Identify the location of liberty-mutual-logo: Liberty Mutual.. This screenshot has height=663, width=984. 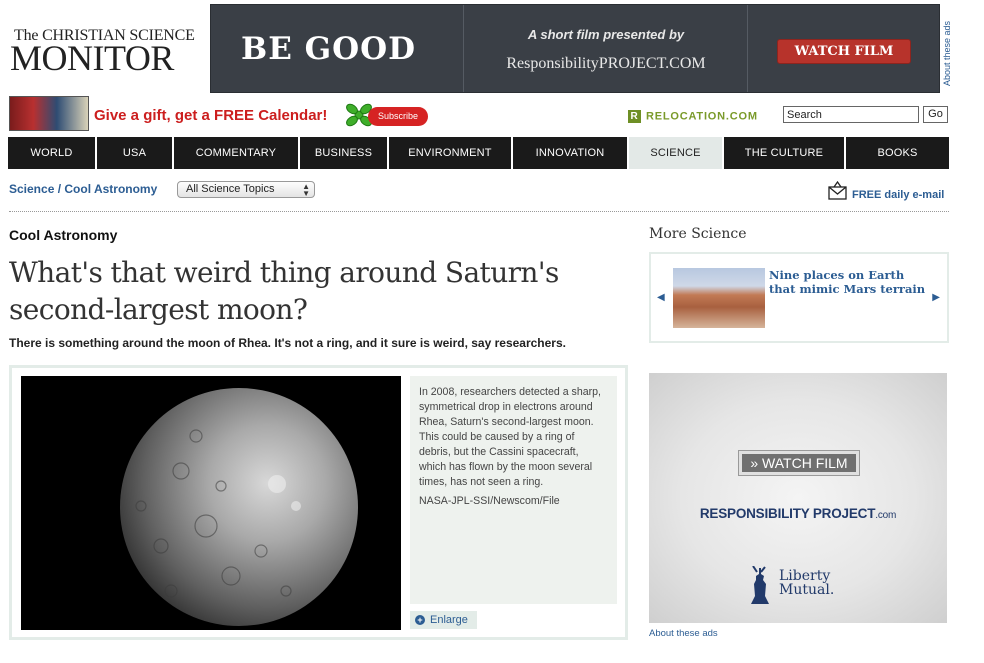
(805, 586).